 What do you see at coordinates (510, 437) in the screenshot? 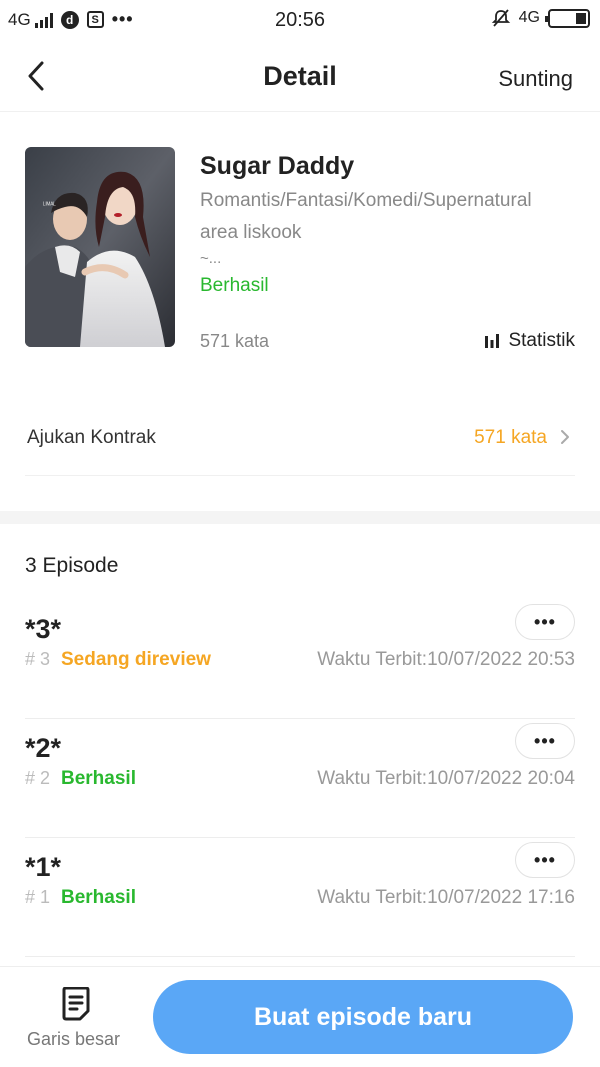
I see `contract-word-count: 571 kata` at bounding box center [510, 437].